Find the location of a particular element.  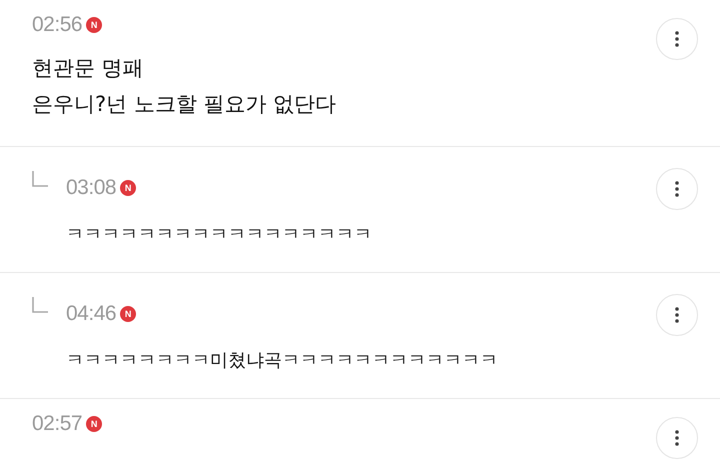

comment-time: 03:08 is located at coordinates (91, 188).